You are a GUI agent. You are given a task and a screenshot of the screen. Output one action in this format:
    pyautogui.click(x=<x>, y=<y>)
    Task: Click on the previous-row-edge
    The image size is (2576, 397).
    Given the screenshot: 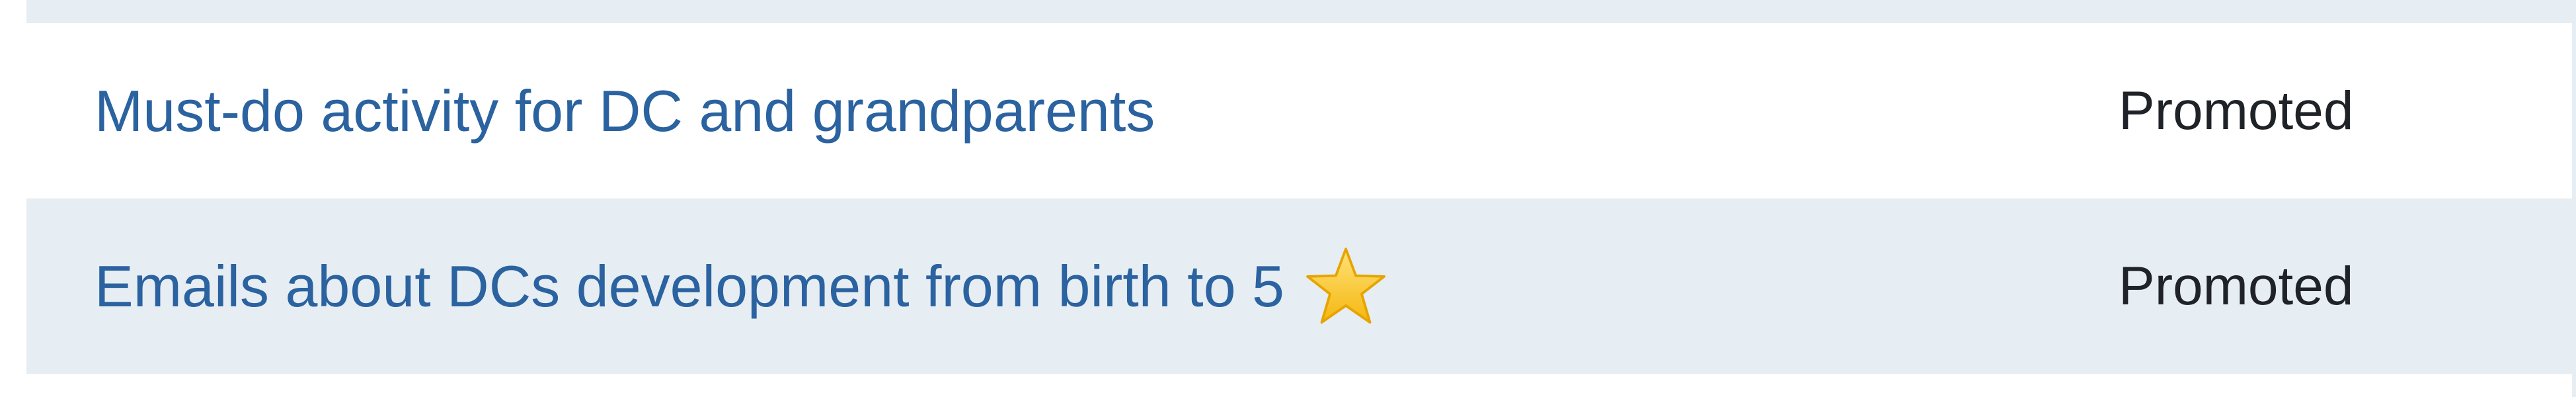 What is the action you would take?
    pyautogui.click(x=1299, y=11)
    